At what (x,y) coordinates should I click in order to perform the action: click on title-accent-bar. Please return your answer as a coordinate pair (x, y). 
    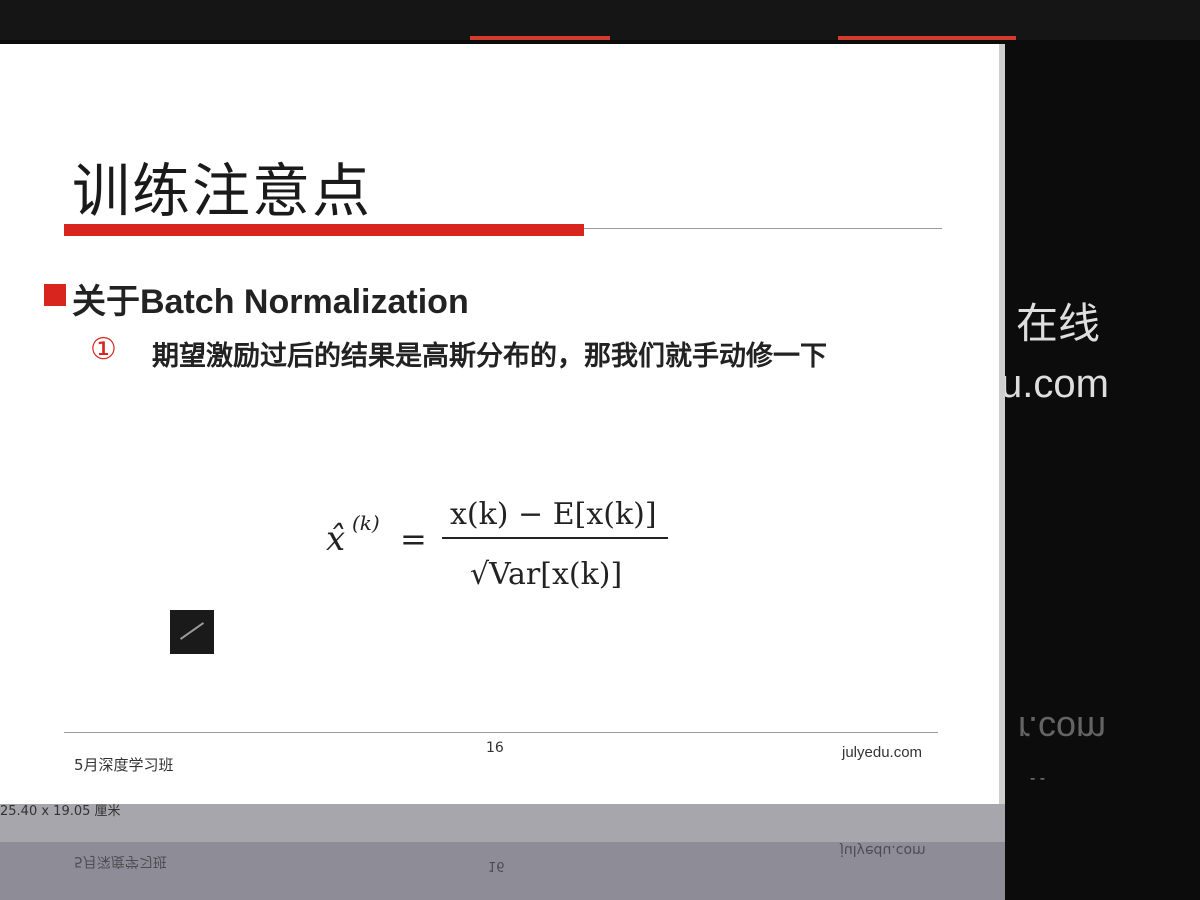
    Looking at the image, I should click on (324, 230).